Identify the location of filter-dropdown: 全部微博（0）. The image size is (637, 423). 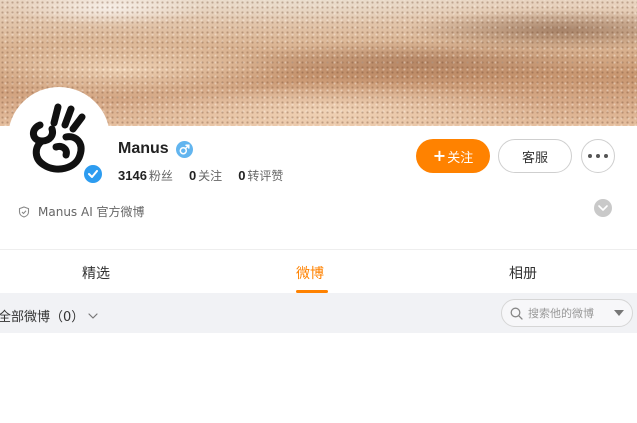
(49, 315).